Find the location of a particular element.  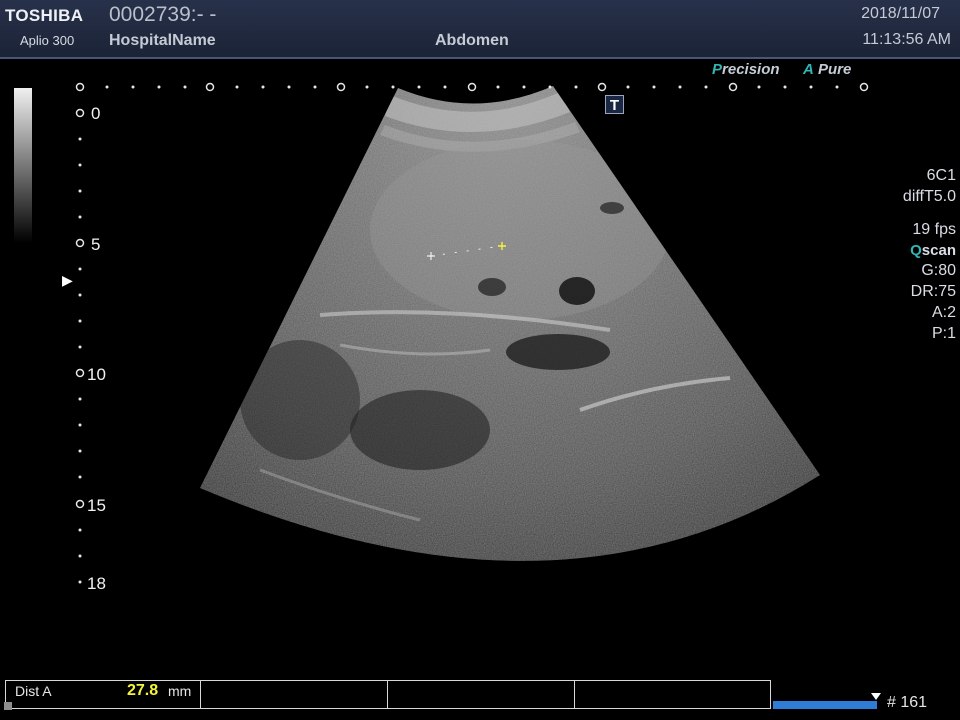

system-model: Aplio 300 is located at coordinates (47, 40).